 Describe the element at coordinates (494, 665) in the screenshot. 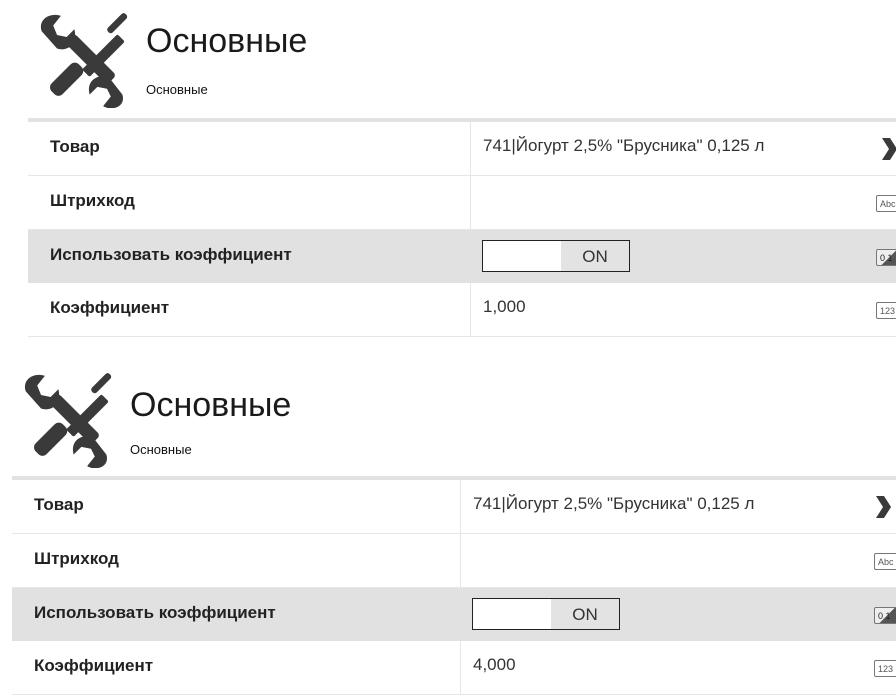

I see `coefficient-value: 4,000` at that location.